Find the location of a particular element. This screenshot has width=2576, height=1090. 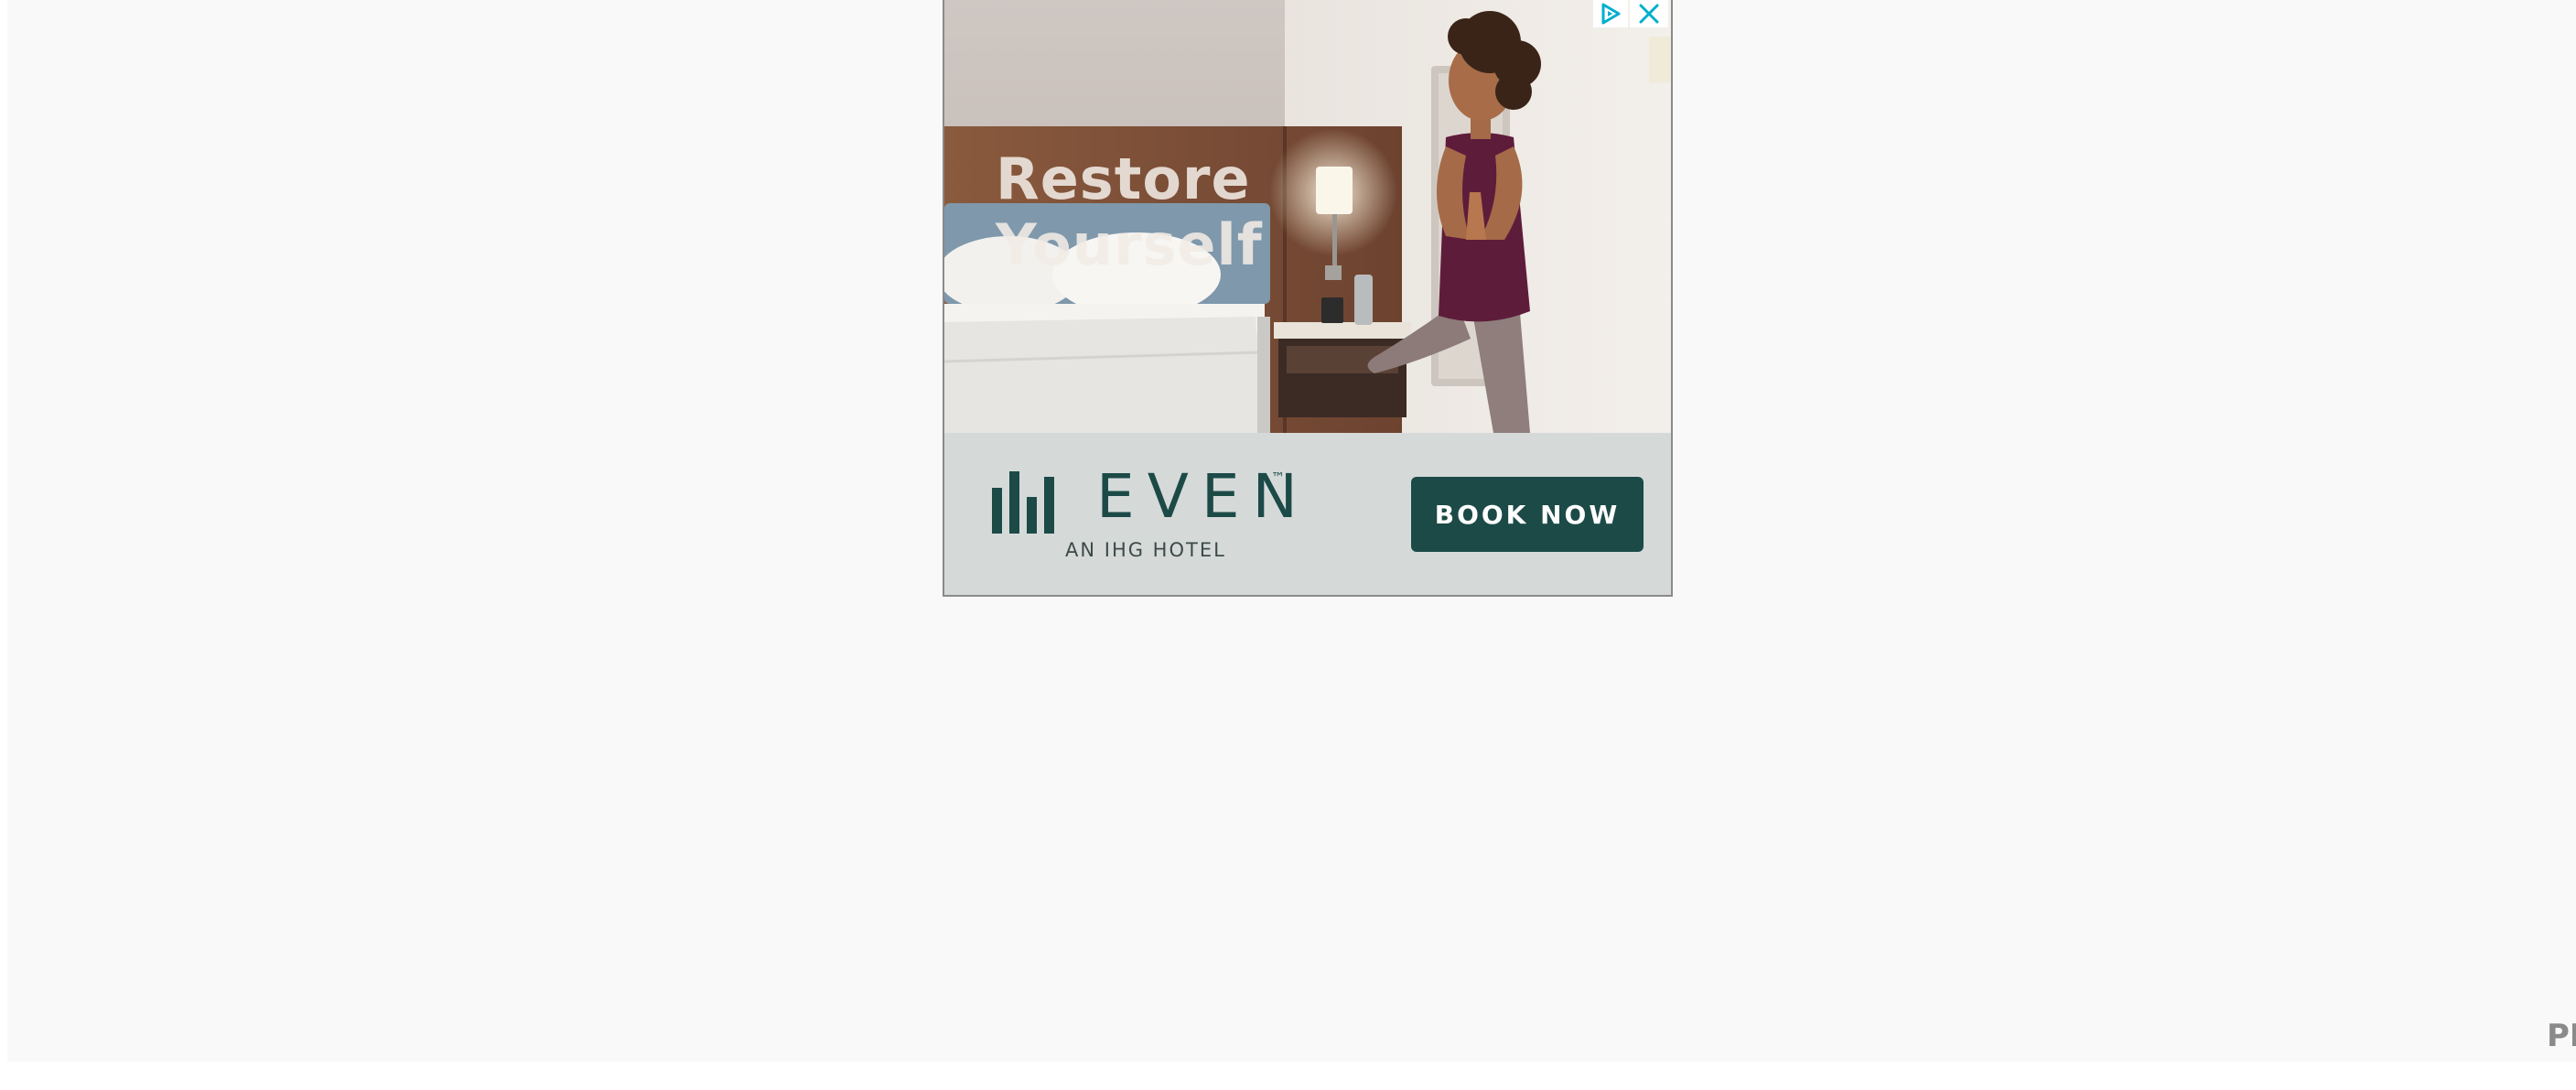

adchoices-button is located at coordinates (1610, 14).